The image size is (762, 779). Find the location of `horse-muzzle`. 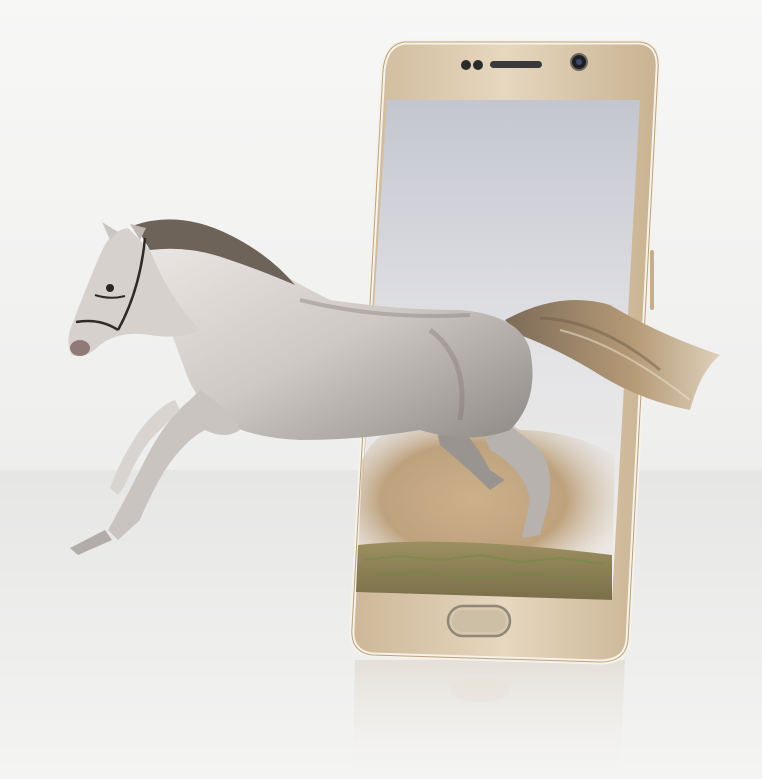

horse-muzzle is located at coordinates (80, 348).